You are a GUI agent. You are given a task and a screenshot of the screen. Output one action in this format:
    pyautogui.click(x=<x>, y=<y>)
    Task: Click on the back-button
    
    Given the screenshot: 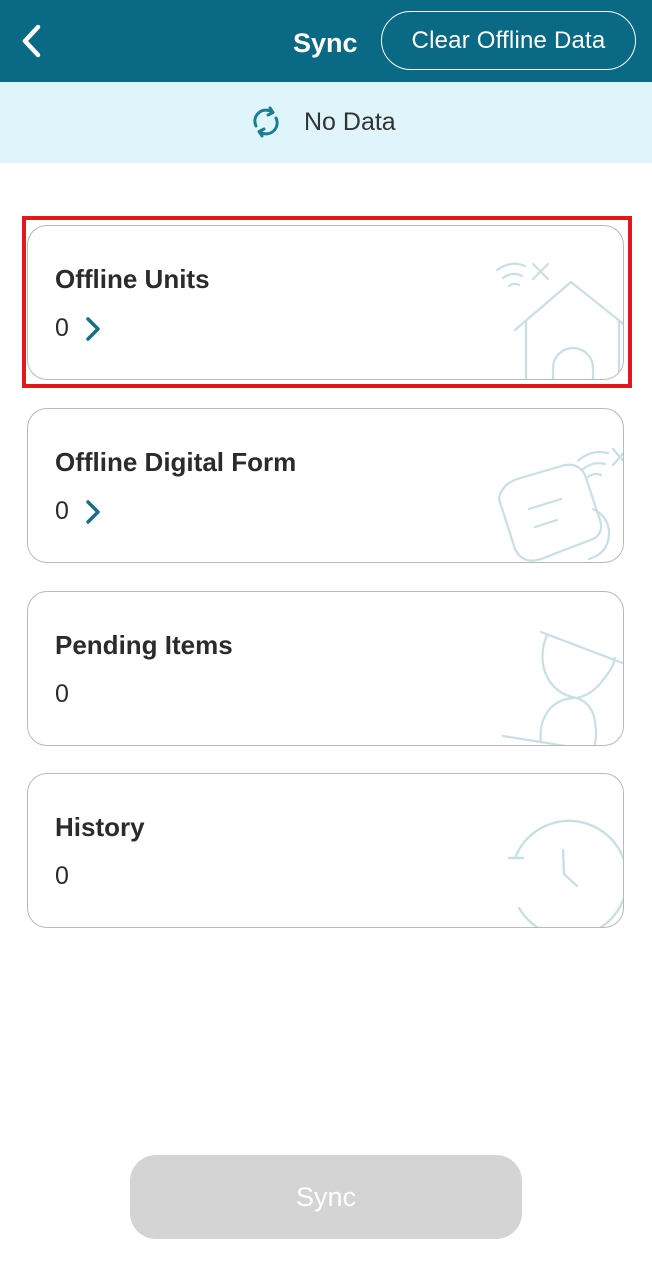 What is the action you would take?
    pyautogui.click(x=32, y=41)
    